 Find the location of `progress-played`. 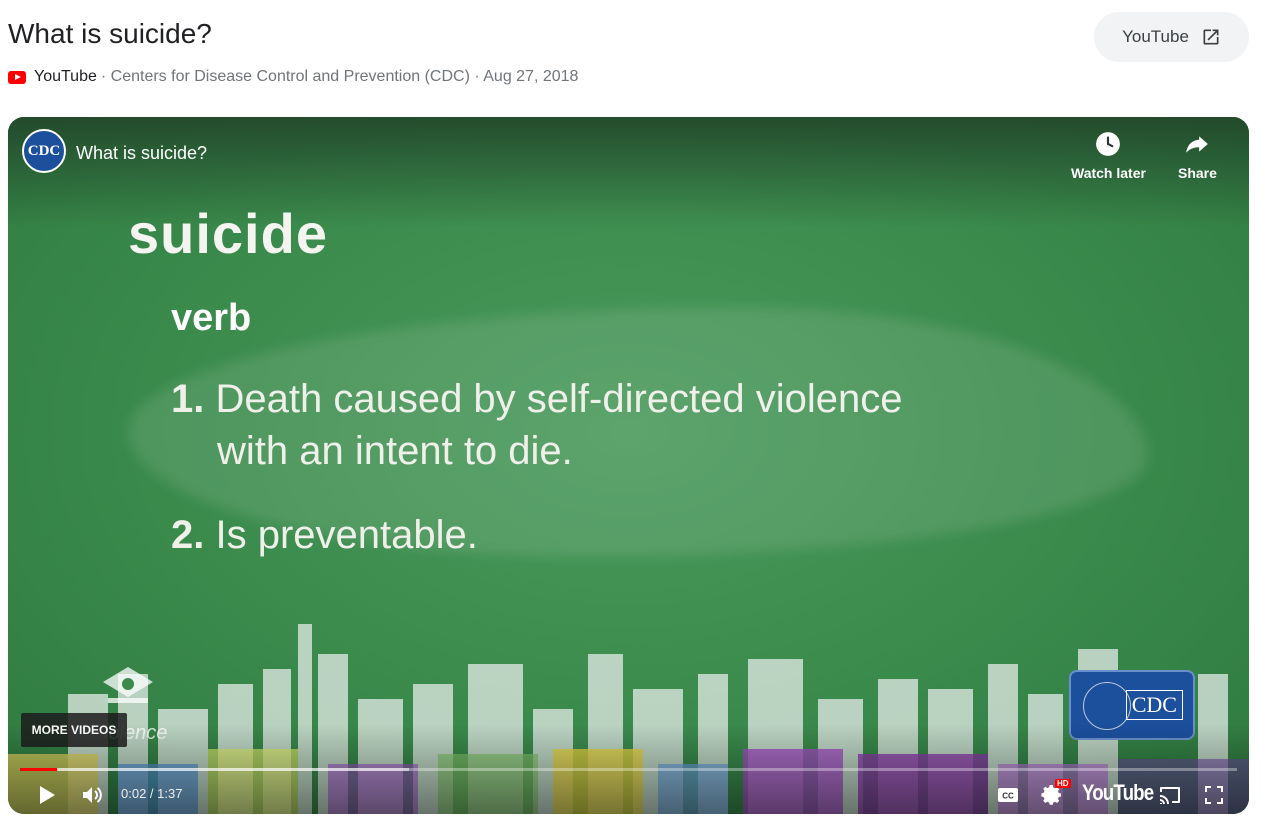

progress-played is located at coordinates (38, 769).